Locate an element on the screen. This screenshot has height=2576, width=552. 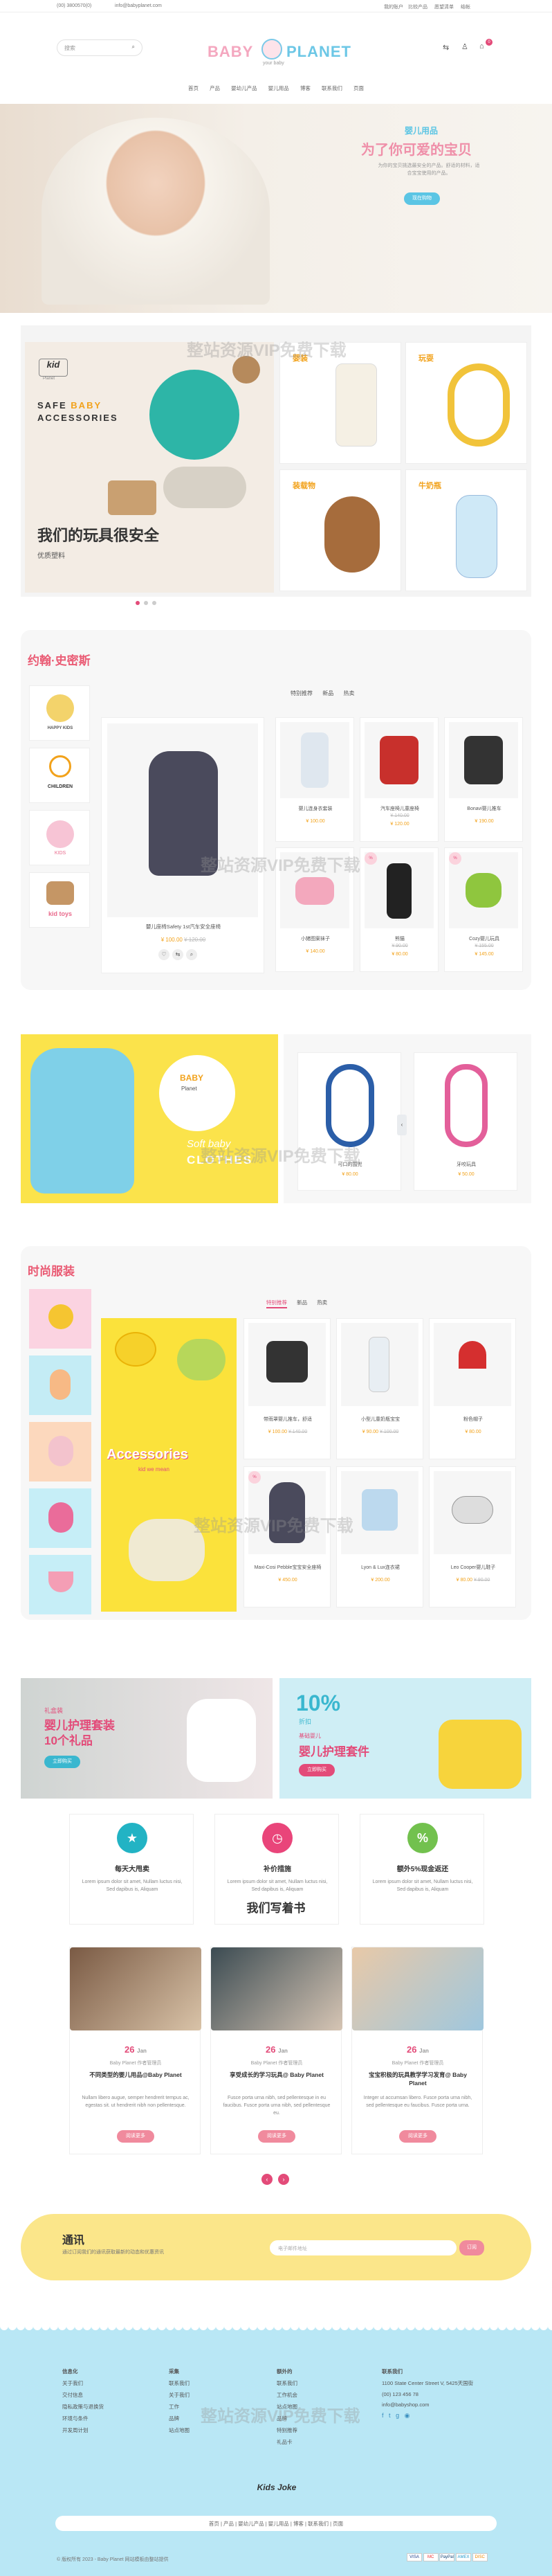
promo-title: 我们的玩具很安全 is located at coordinates (98, 535).